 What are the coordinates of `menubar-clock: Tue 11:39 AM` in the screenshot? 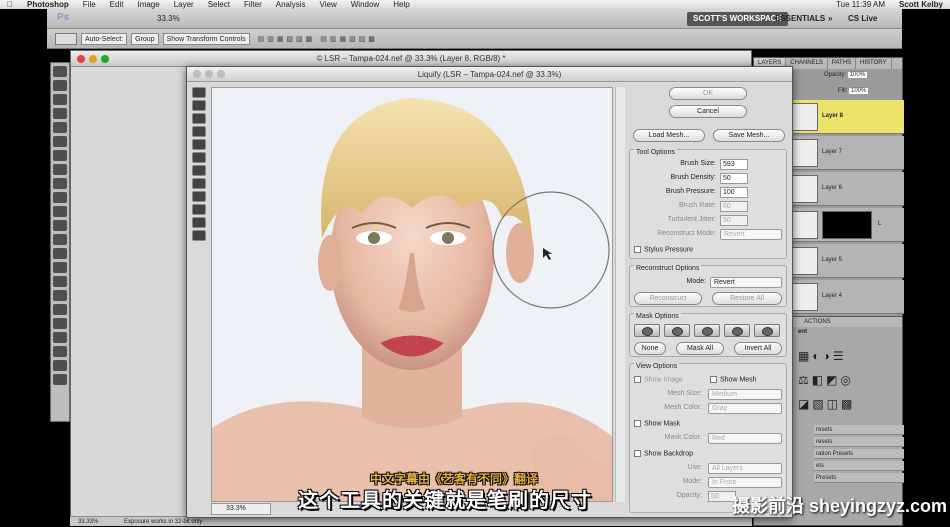 It's located at (860, 4).